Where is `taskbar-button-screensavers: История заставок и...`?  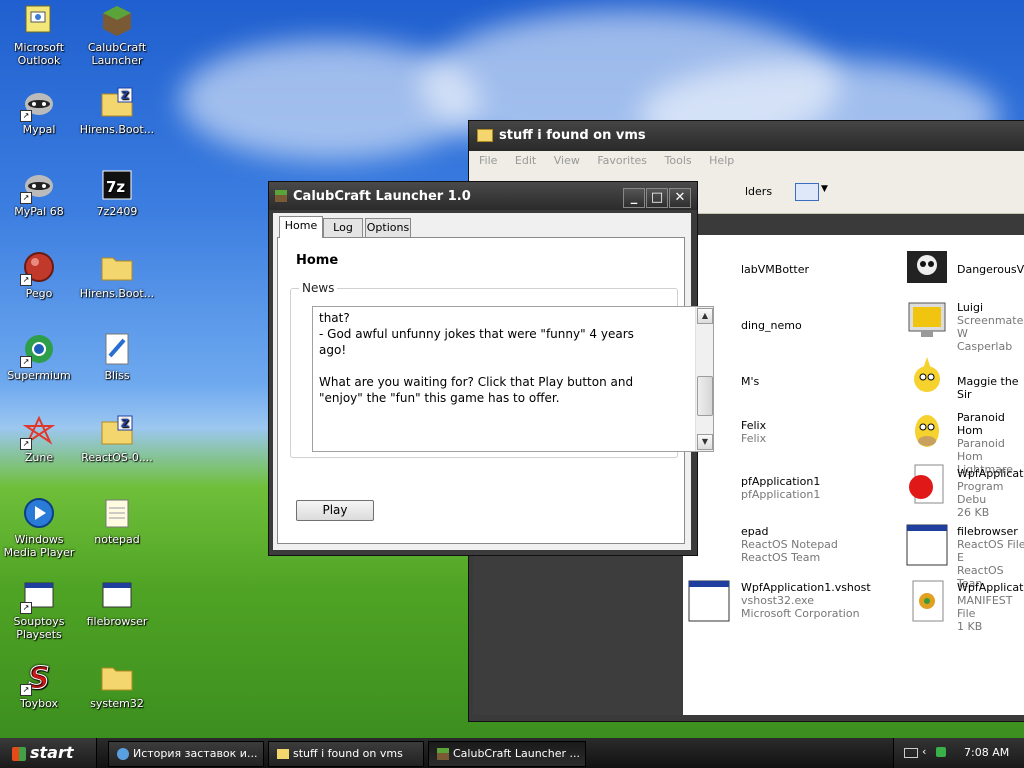
taskbar-button-screensavers: История заставок и... is located at coordinates (186, 754).